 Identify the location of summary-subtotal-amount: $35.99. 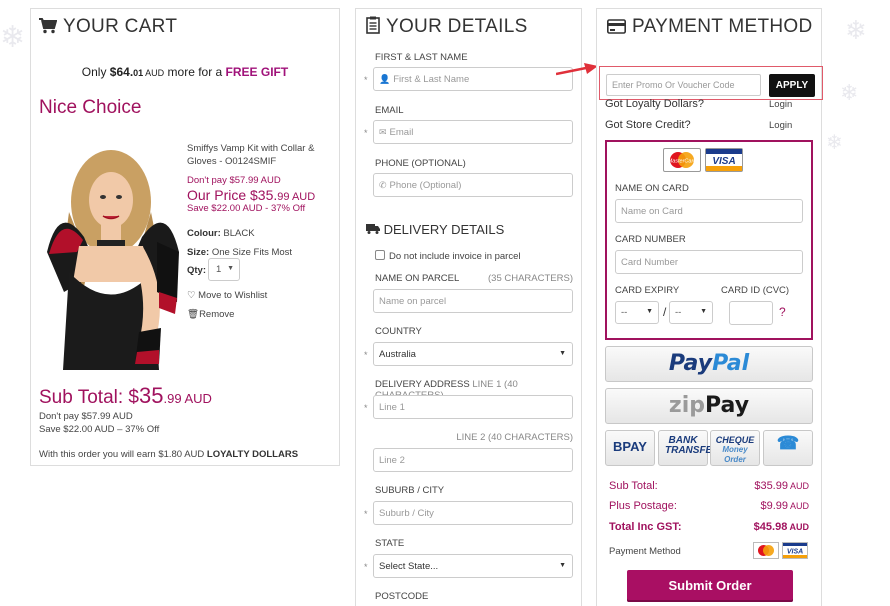
(771, 486).